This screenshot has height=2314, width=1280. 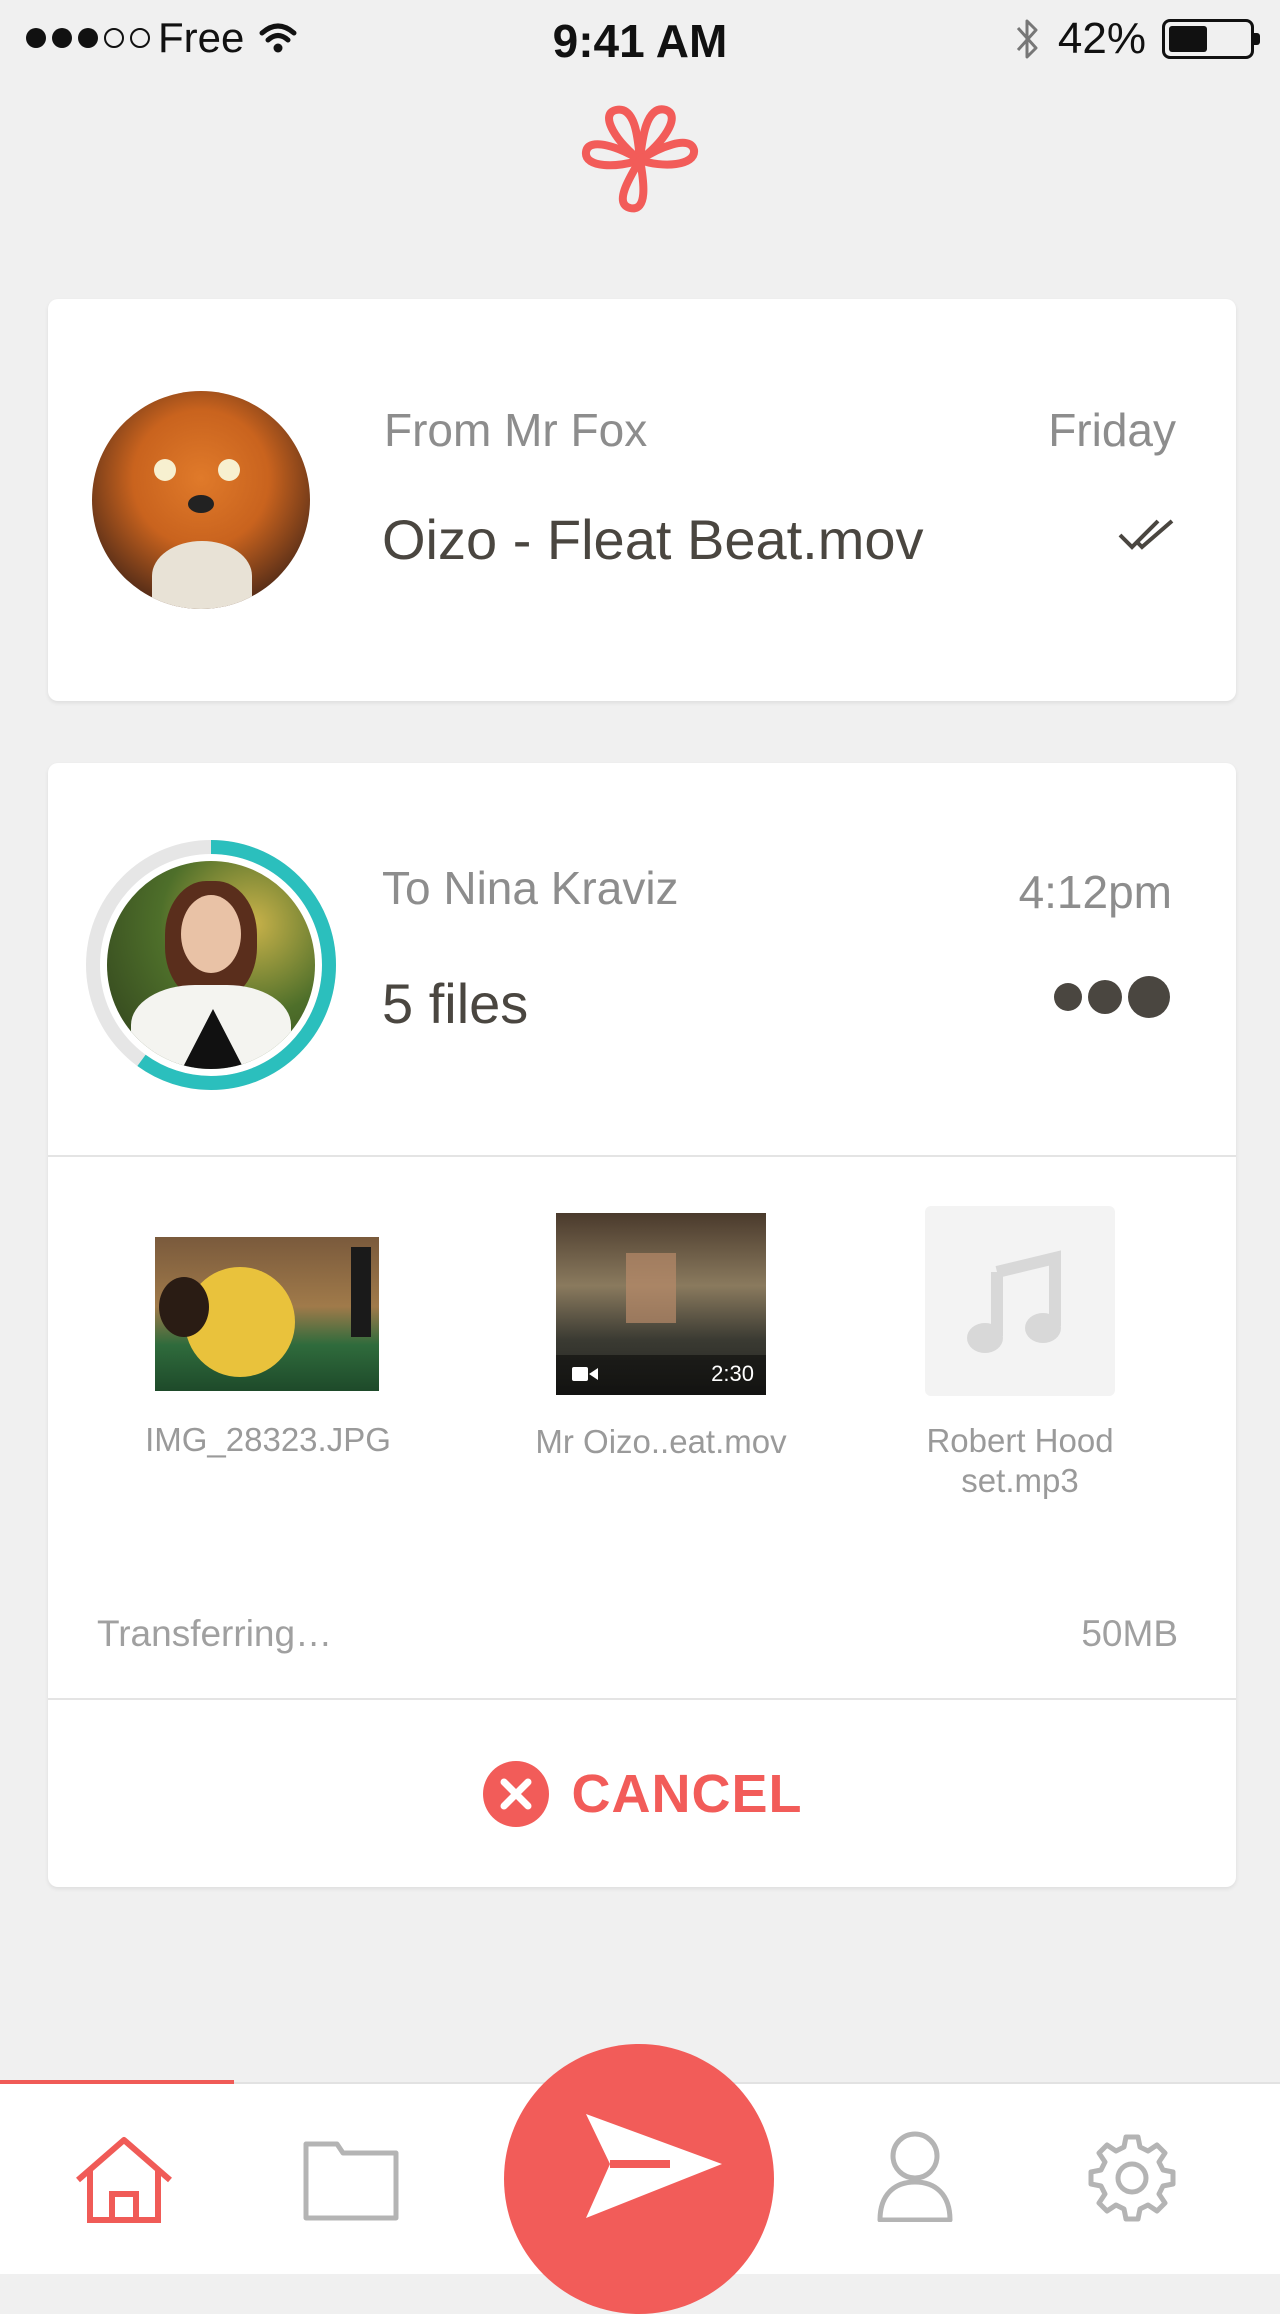 What do you see at coordinates (268, 1439) in the screenshot?
I see `file-name: IMG_28323.JPG` at bounding box center [268, 1439].